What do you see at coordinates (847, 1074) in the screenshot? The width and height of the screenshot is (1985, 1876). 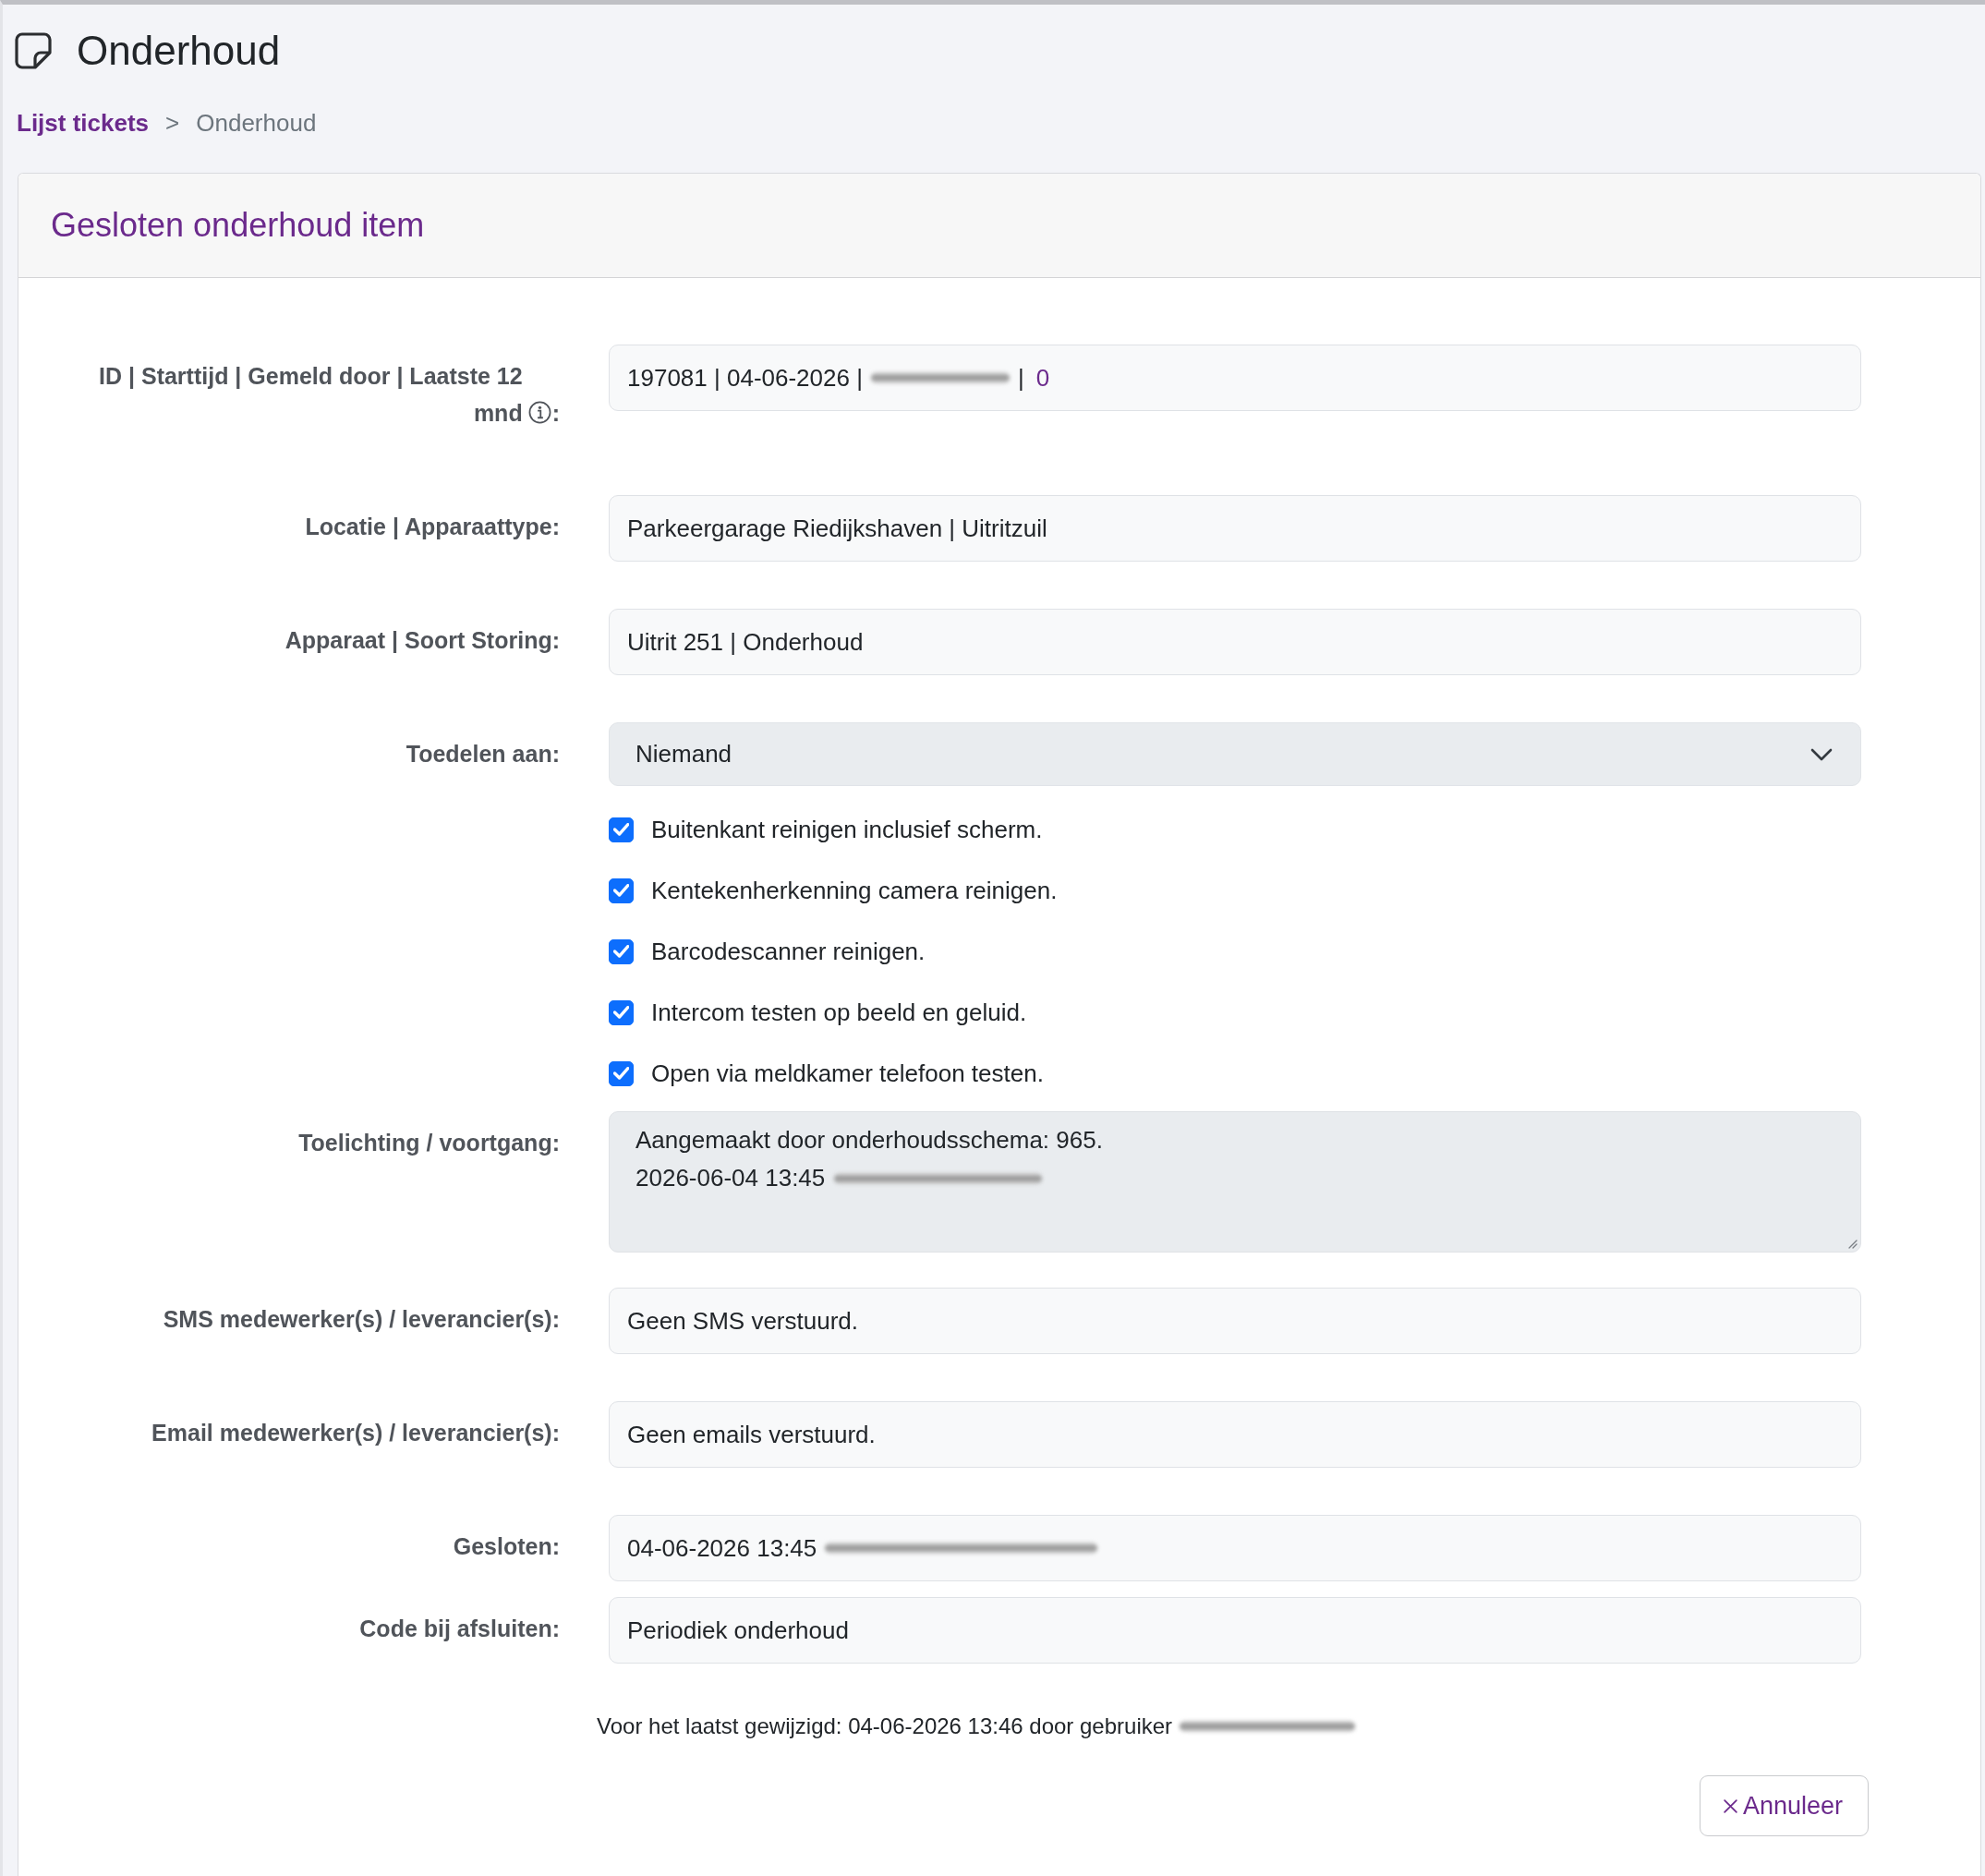 I see `checkbox-label: Open via meldkamer telefoon testen.` at bounding box center [847, 1074].